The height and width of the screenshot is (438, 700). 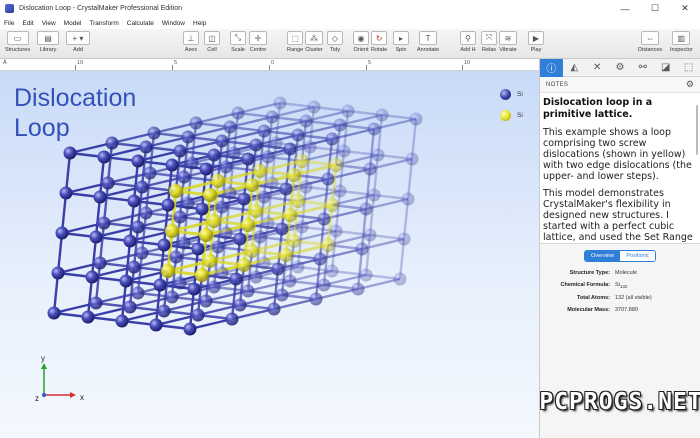 What do you see at coordinates (103, 23) in the screenshot?
I see `menu-transform: Transform` at bounding box center [103, 23].